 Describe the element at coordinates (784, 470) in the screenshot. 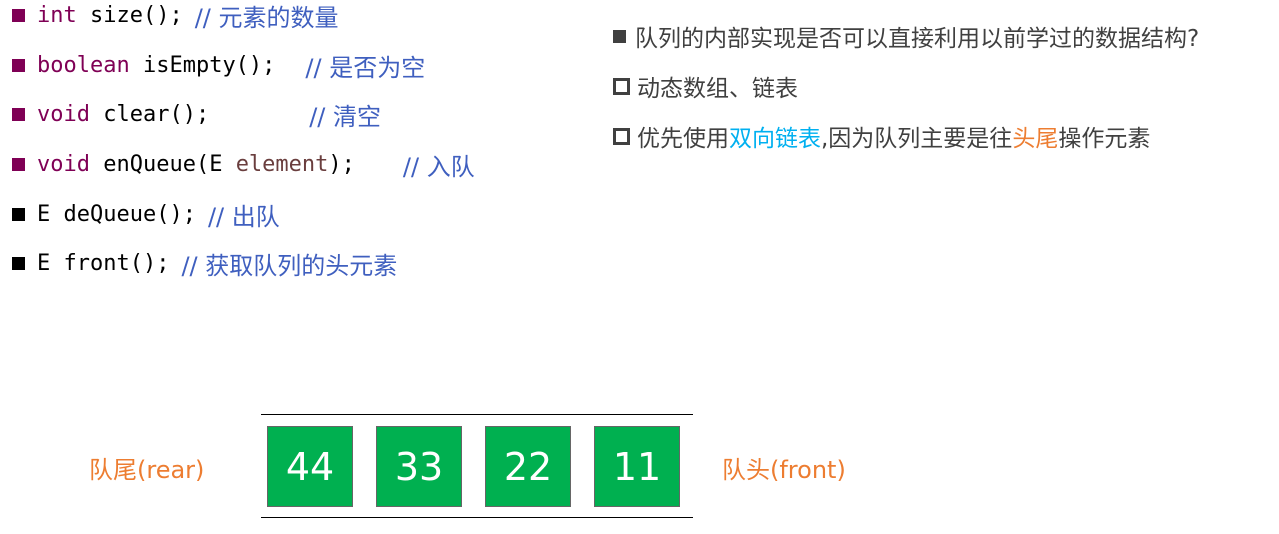

I see `queue-front-label: 队头(front)` at that location.